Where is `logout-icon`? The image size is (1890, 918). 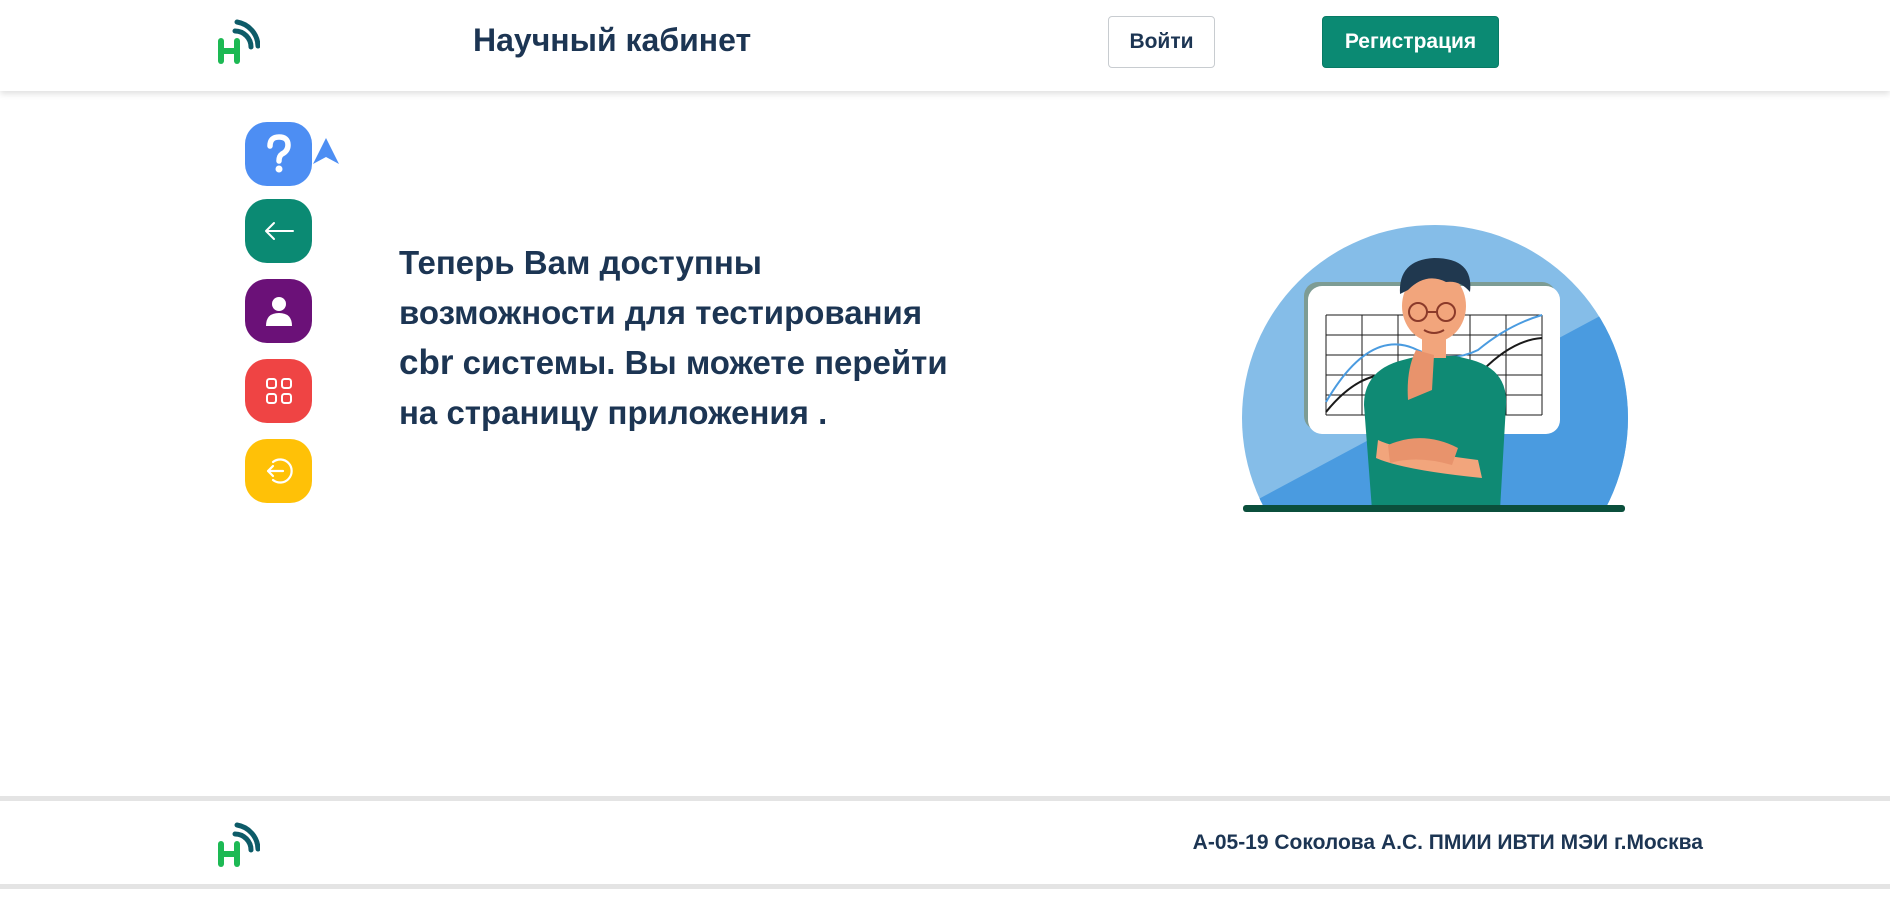 logout-icon is located at coordinates (279, 471).